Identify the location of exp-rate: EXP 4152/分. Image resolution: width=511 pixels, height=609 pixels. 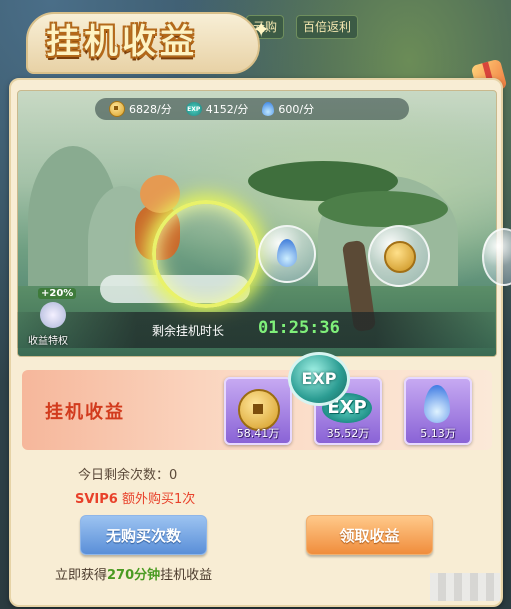
(217, 109).